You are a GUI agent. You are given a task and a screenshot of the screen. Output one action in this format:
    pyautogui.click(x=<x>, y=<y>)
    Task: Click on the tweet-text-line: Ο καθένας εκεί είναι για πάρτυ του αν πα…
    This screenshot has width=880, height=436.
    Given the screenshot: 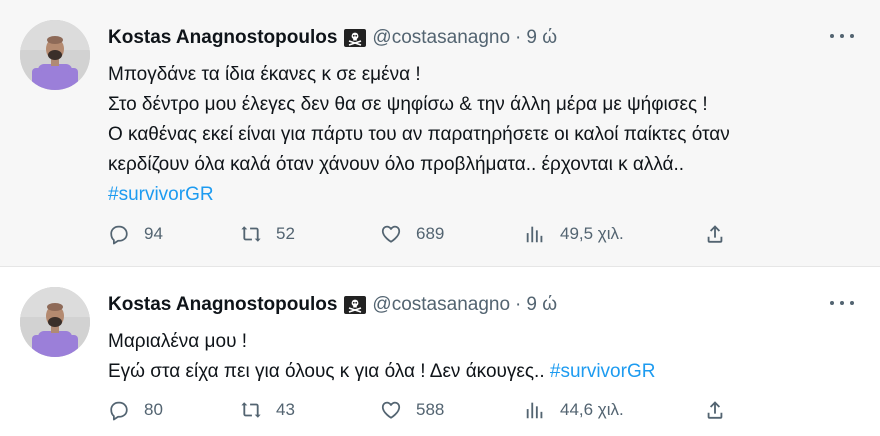 What is the action you would take?
    pyautogui.click(x=419, y=134)
    